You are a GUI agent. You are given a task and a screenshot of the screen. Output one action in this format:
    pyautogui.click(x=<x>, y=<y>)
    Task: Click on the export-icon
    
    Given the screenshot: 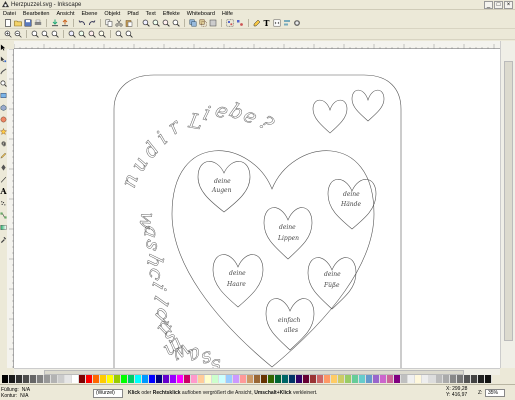 What is the action you would take?
    pyautogui.click(x=64, y=23)
    